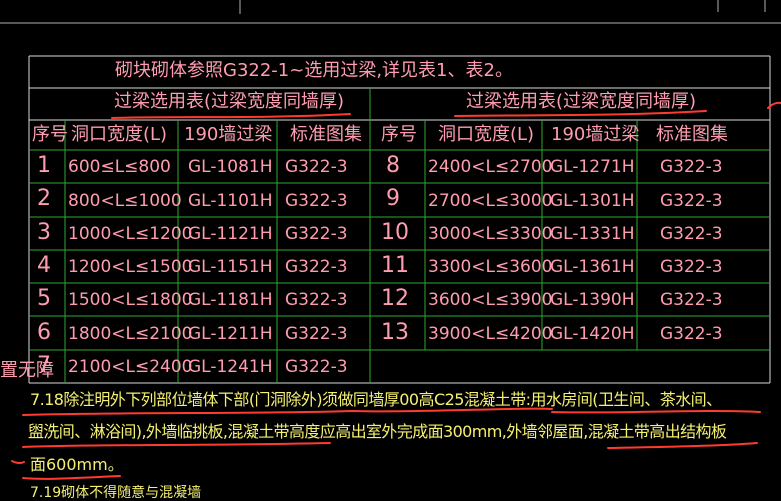  What do you see at coordinates (27, 370) in the screenshot?
I see `side-label: 置无障` at bounding box center [27, 370].